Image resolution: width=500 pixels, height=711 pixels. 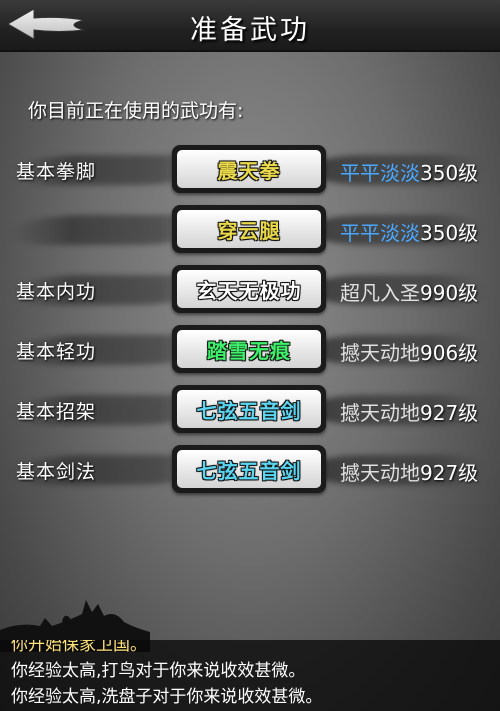 I want to click on log-line: 你开始保家卫国。, so click(x=79, y=647).